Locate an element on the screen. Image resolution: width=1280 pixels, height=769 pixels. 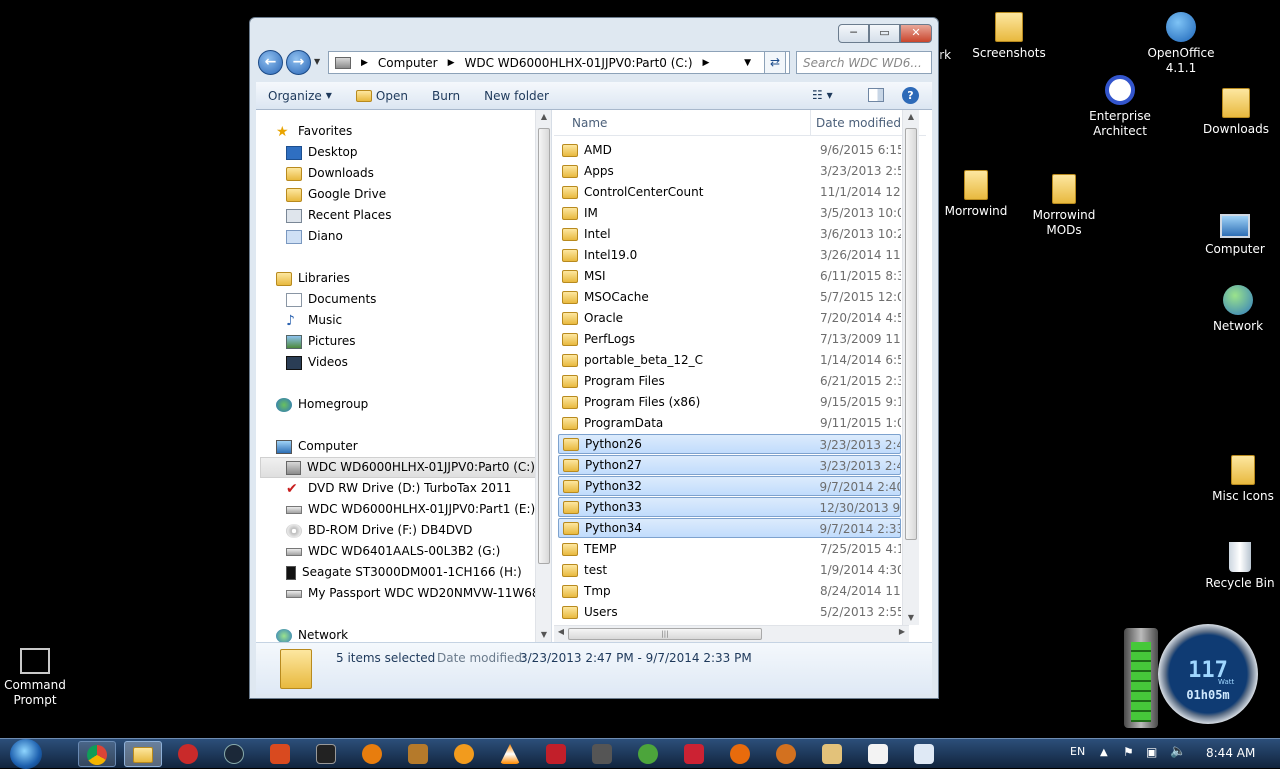
vlc-icon is located at coordinates (510, 754).